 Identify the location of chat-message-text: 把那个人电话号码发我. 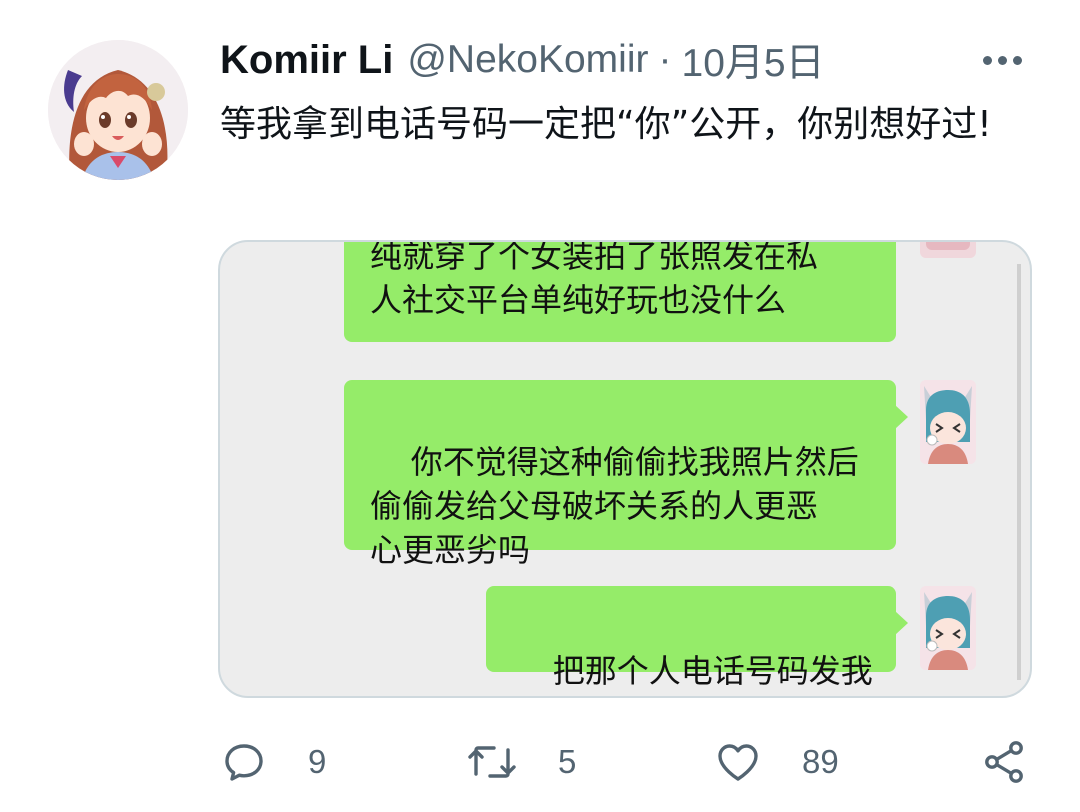
(712, 671).